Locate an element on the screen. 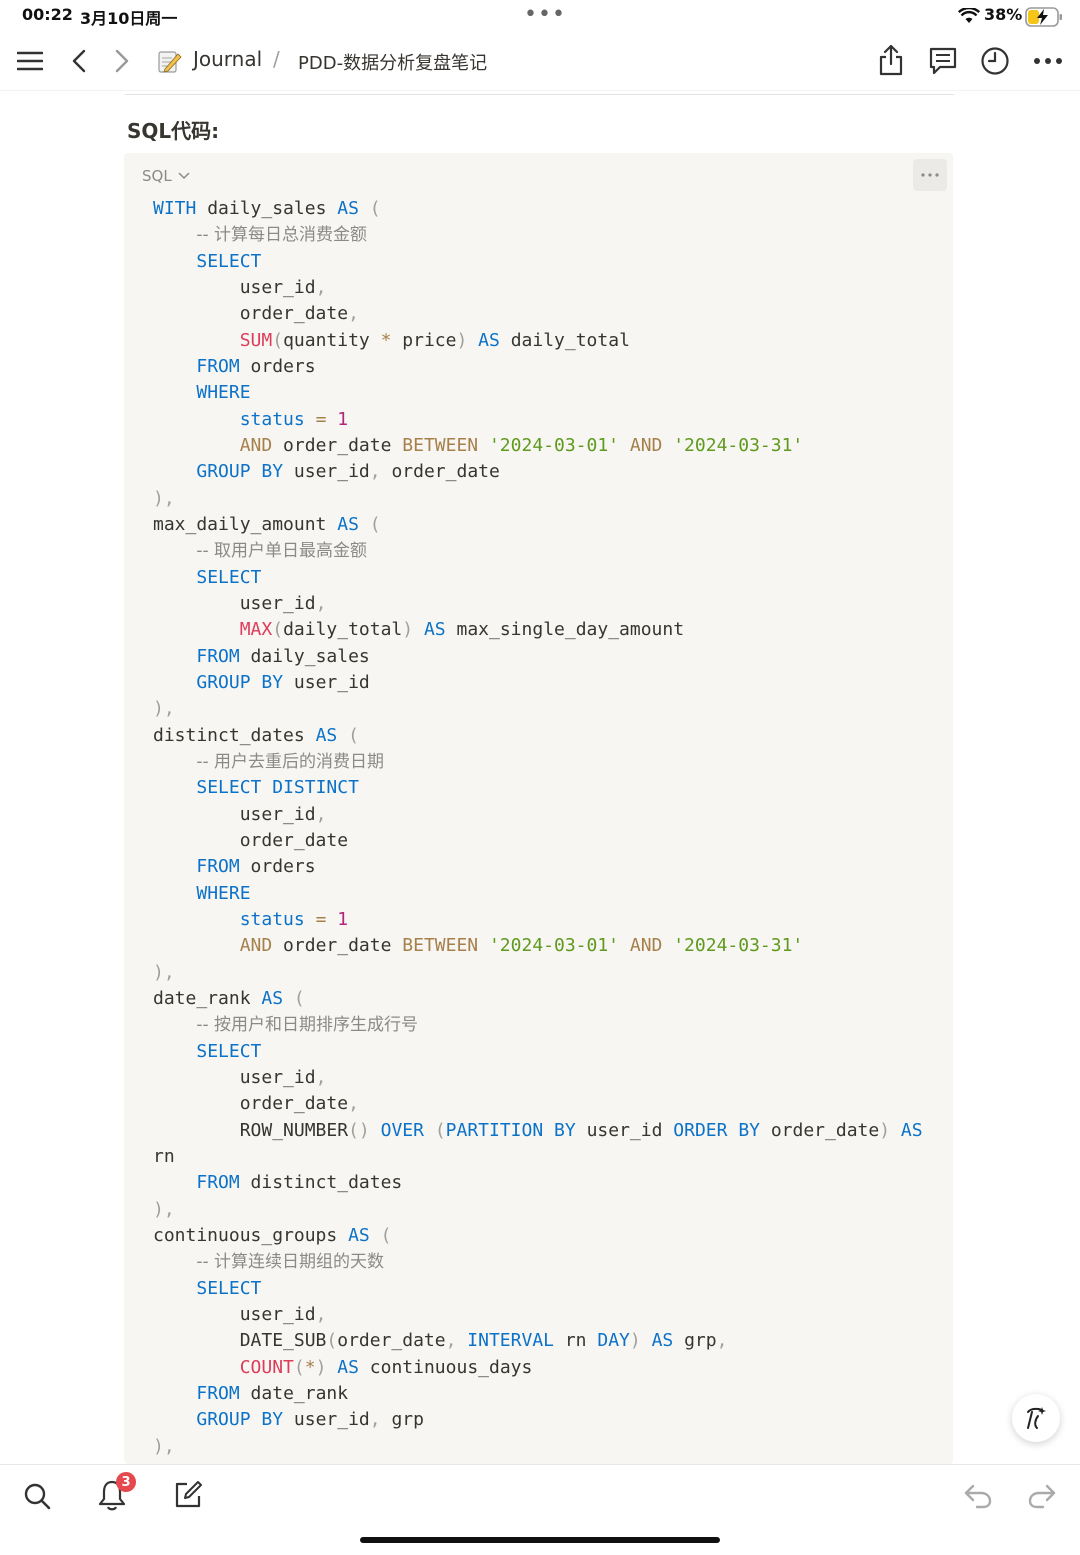  code-more-button is located at coordinates (930, 175).